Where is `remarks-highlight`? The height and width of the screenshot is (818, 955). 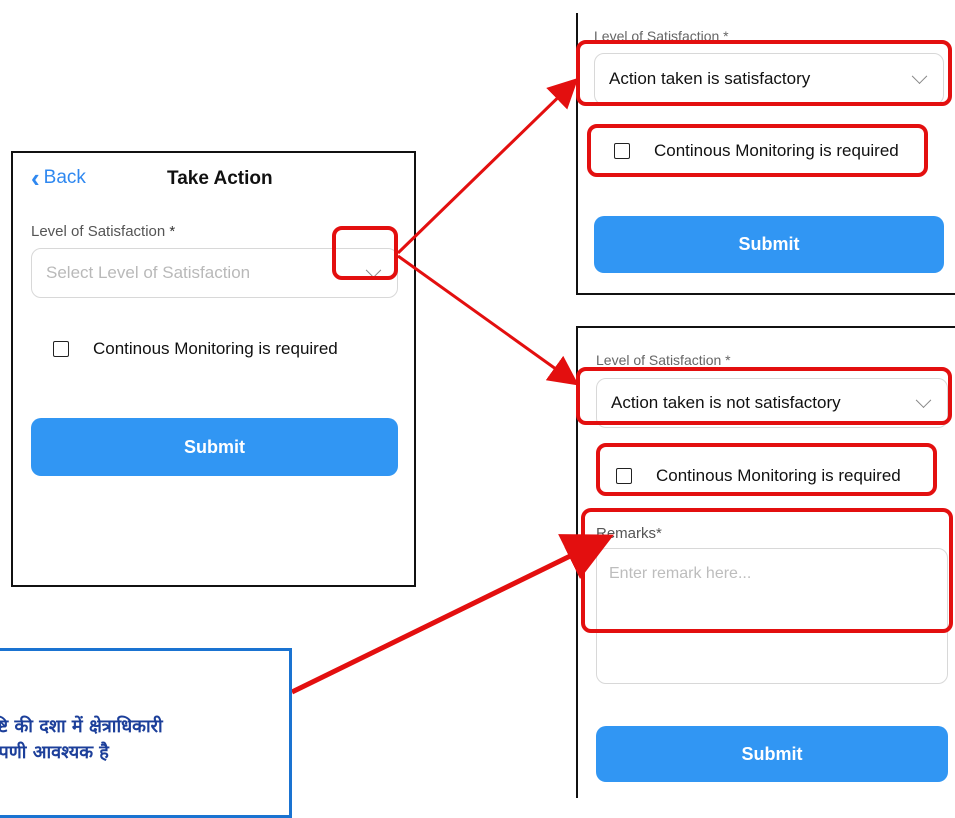
remarks-highlight is located at coordinates (767, 570).